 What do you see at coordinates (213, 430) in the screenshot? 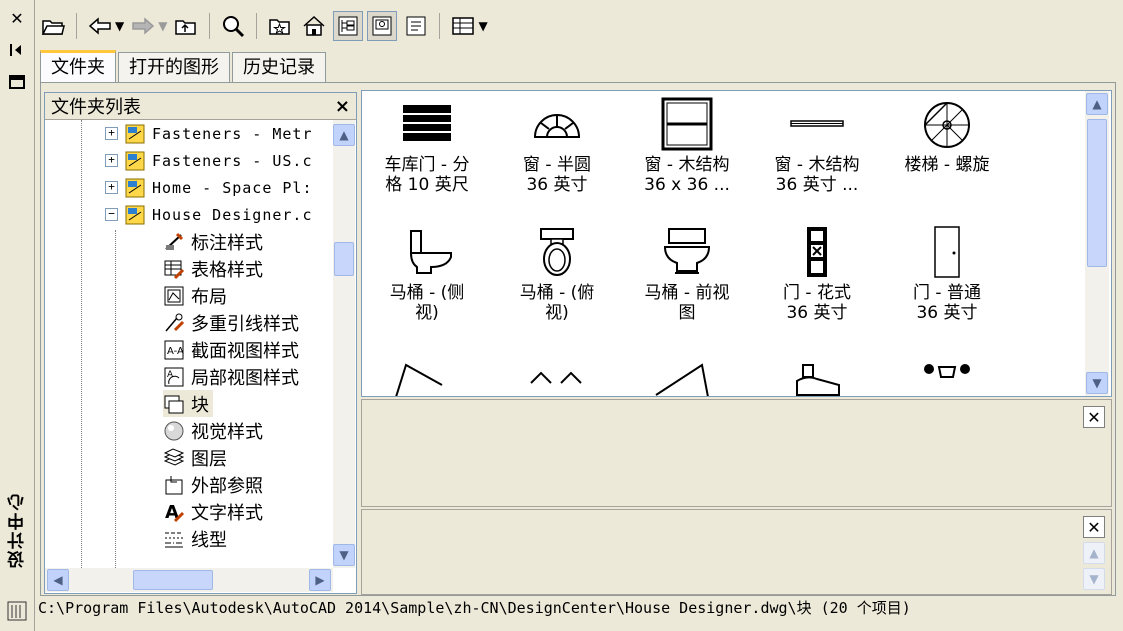
I see `tree-item-visual-styles: 视觉样式` at bounding box center [213, 430].